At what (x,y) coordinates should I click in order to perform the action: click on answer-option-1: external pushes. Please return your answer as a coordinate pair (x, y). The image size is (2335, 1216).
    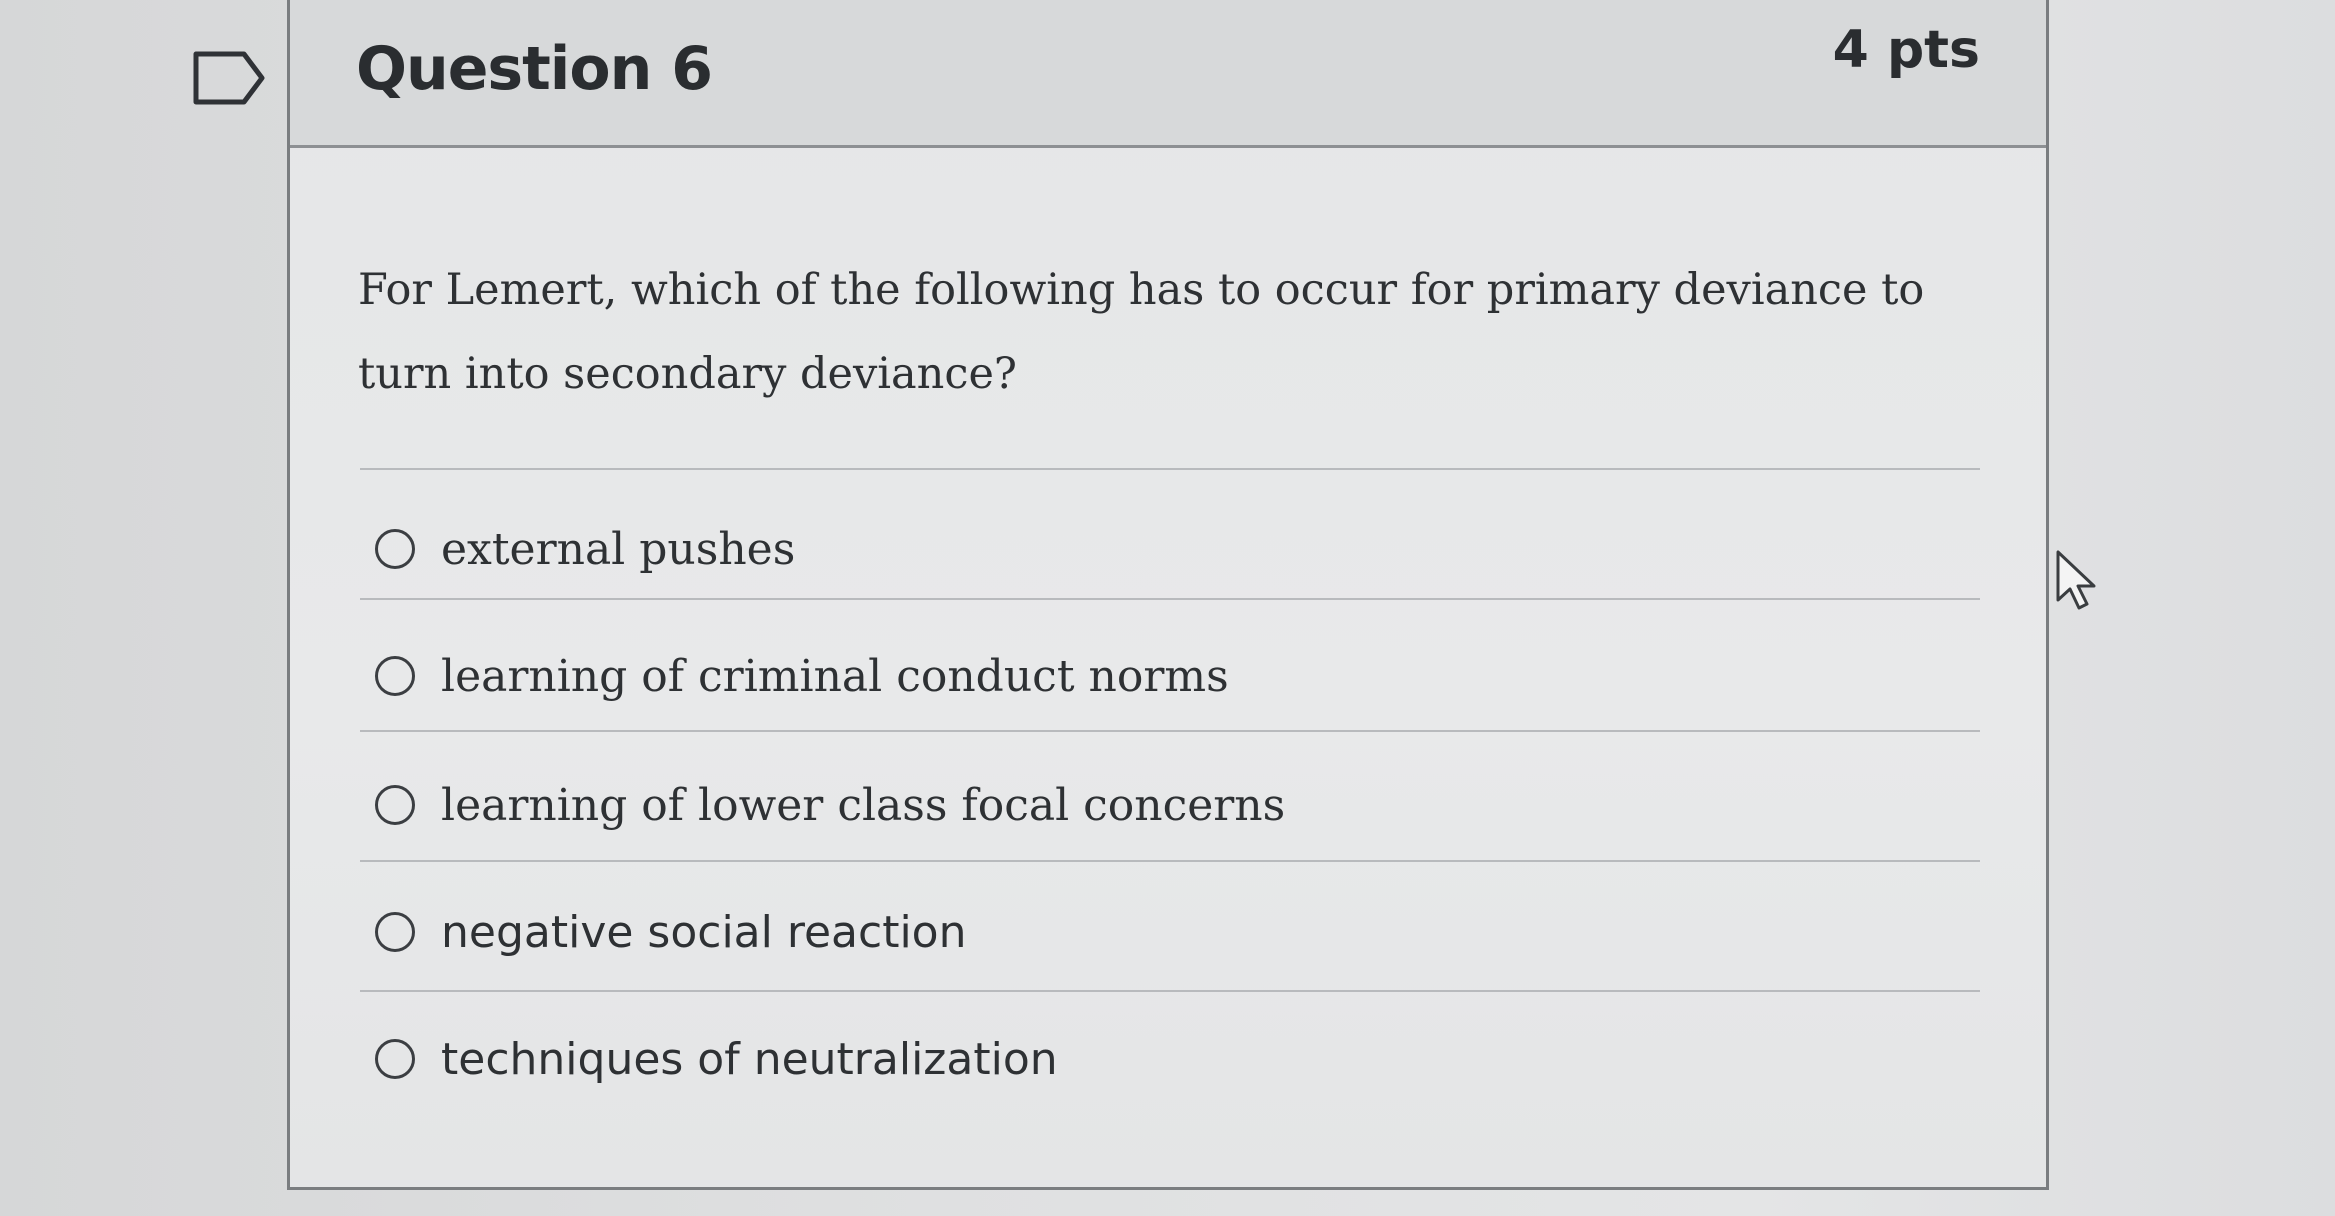
    Looking at the image, I should click on (585, 549).